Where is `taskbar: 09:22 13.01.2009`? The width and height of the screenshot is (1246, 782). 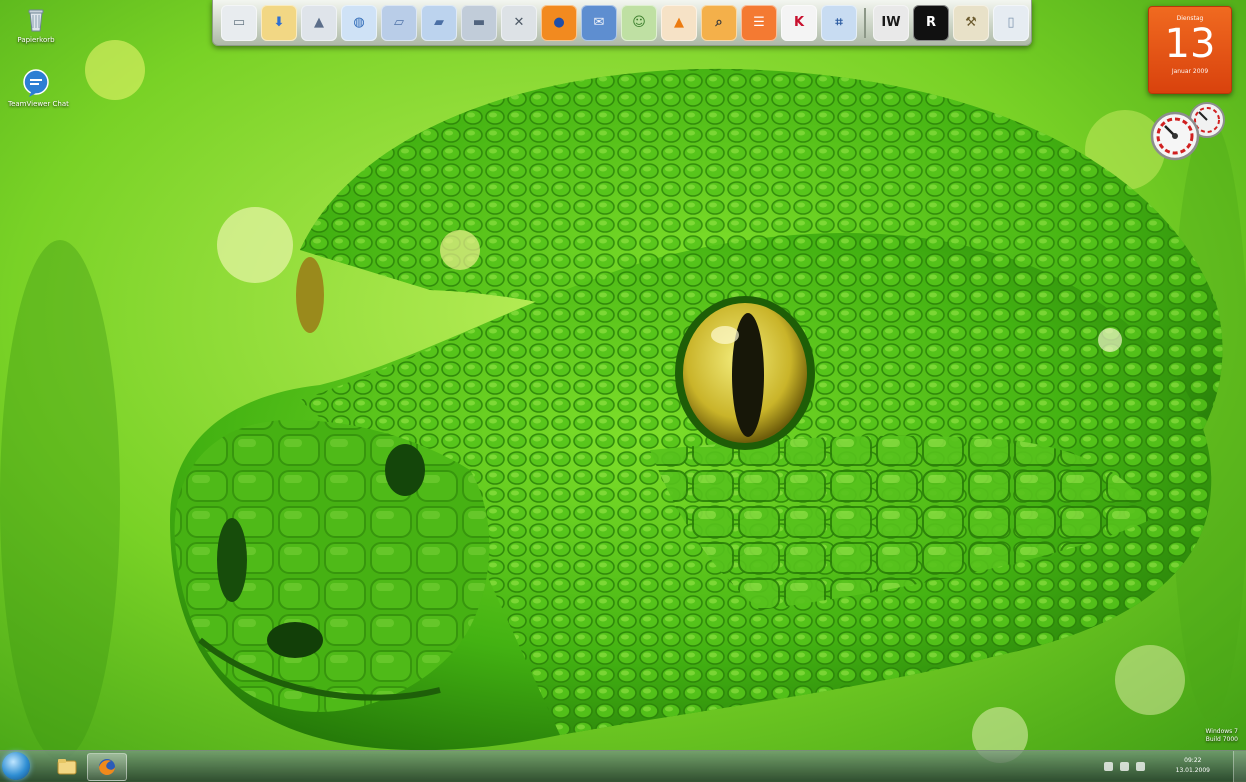
taskbar: 09:22 13.01.2009 is located at coordinates (623, 766).